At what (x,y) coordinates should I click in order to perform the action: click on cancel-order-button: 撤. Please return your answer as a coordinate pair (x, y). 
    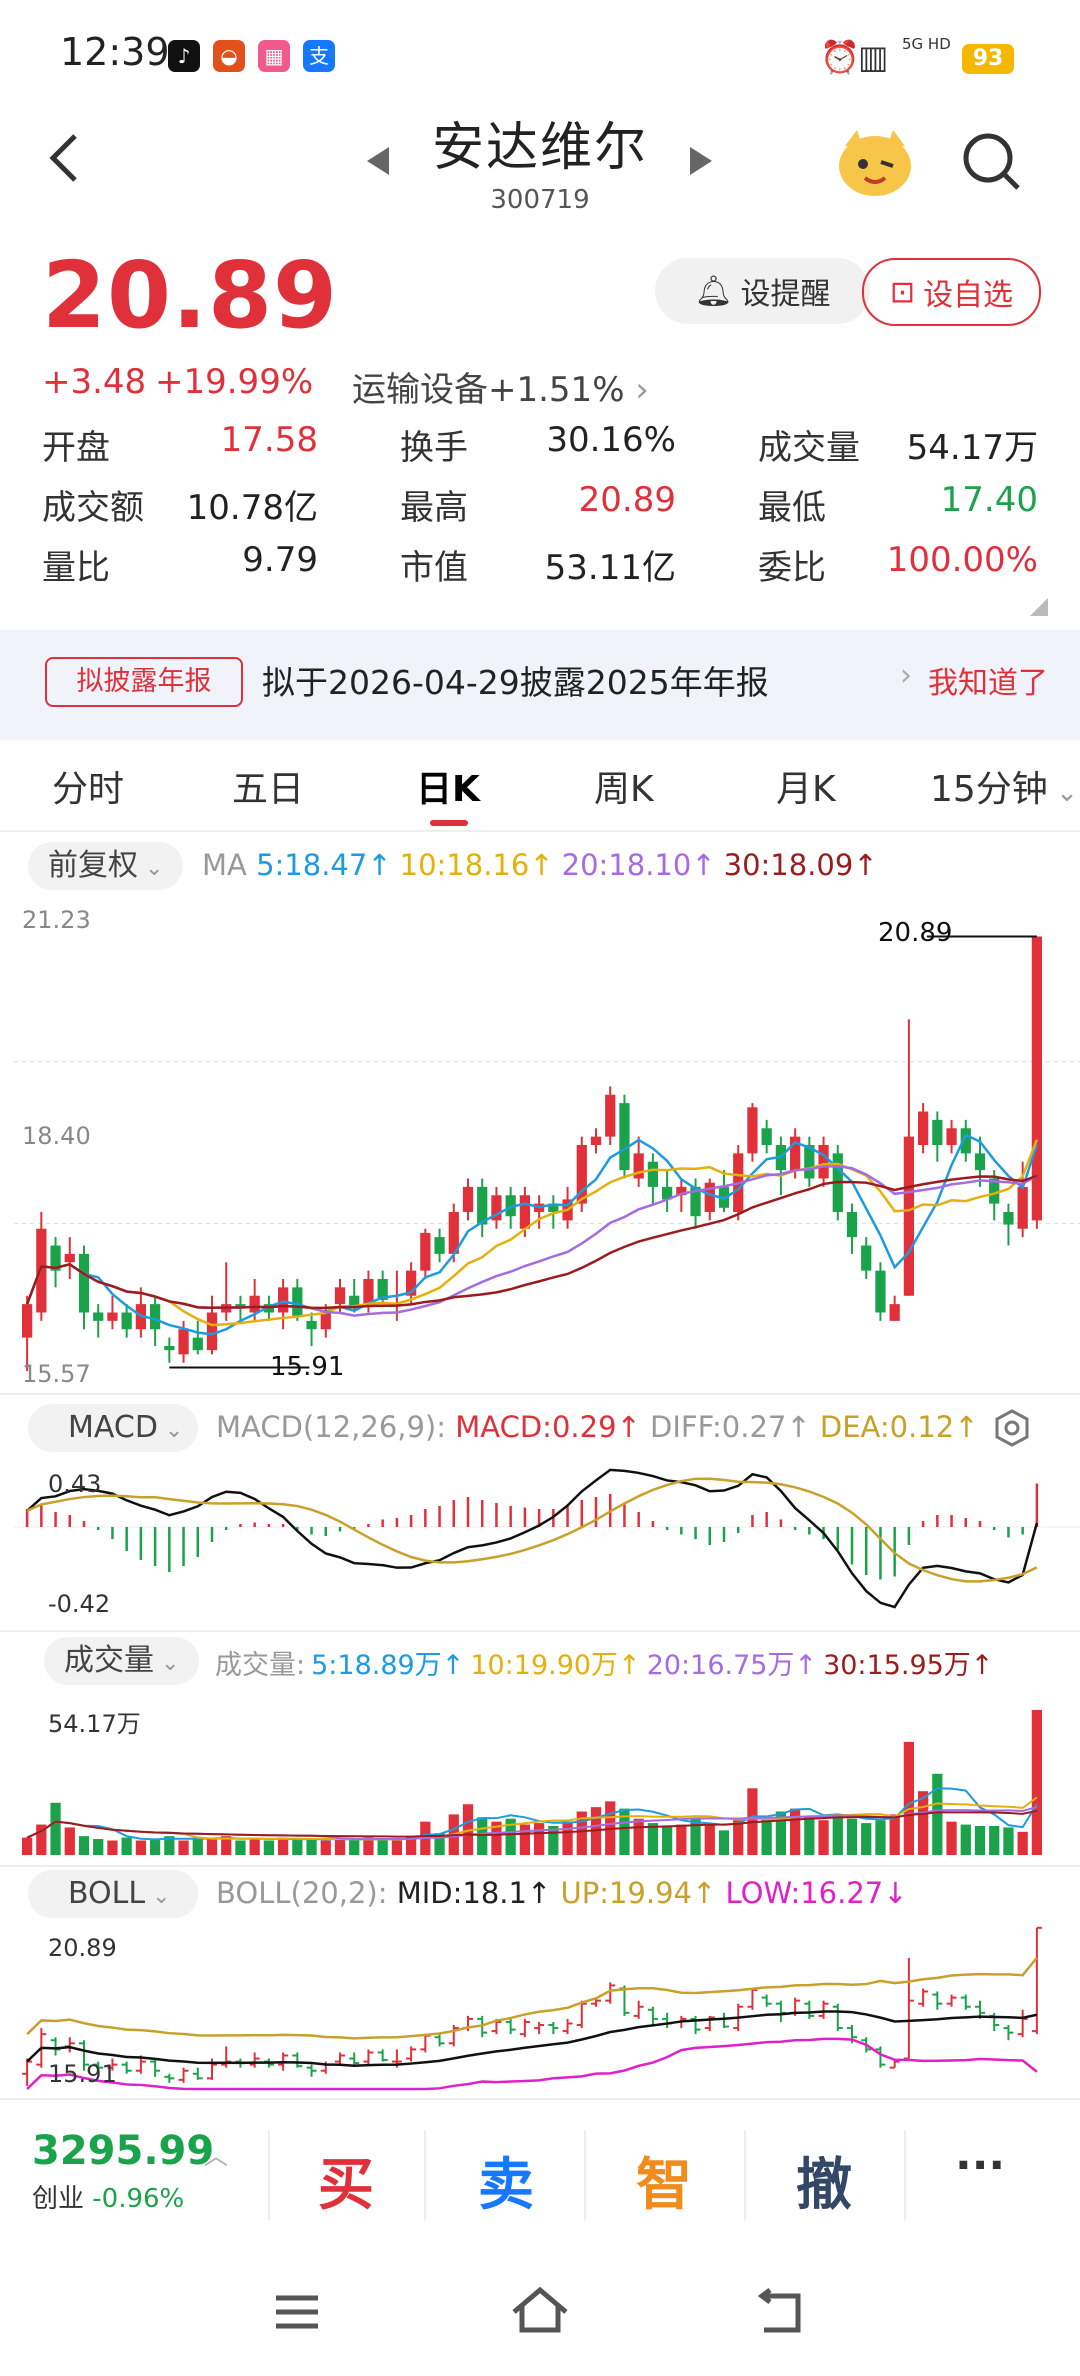
    Looking at the image, I should click on (824, 2180).